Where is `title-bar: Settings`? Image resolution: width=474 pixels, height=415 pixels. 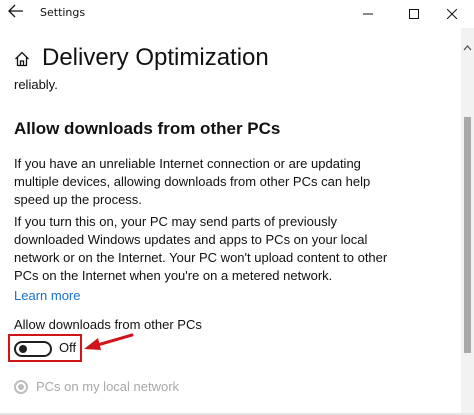 title-bar: Settings is located at coordinates (237, 14).